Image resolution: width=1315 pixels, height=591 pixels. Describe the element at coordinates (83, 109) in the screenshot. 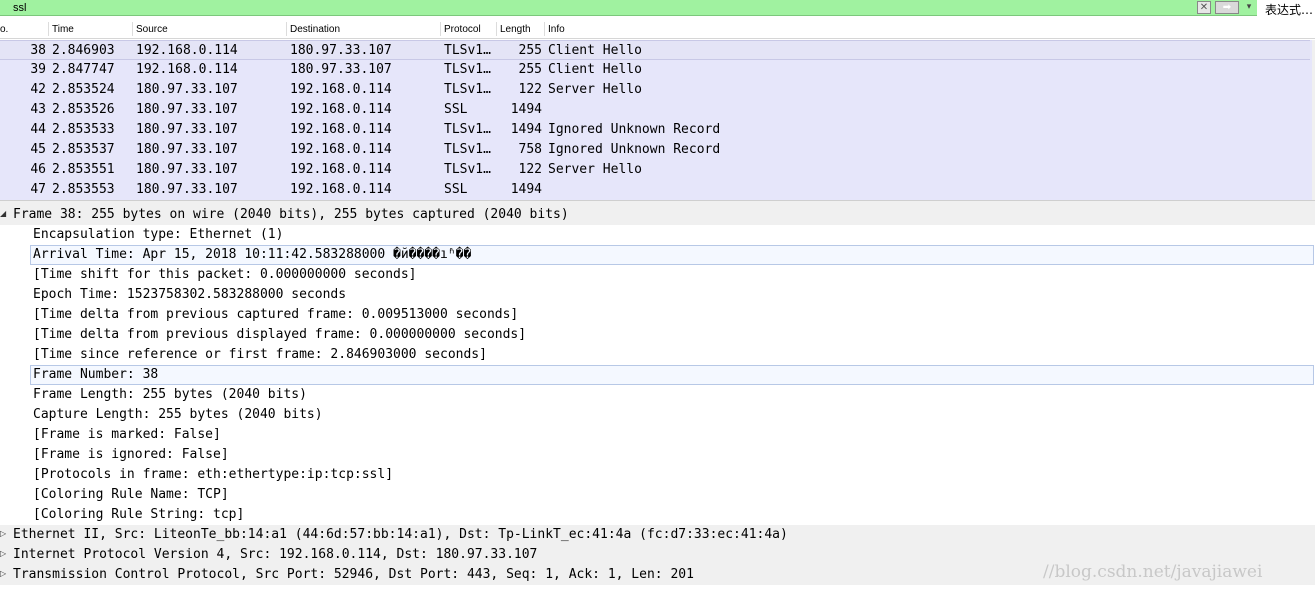

I see `packet-time-cell: 2.853526` at that location.